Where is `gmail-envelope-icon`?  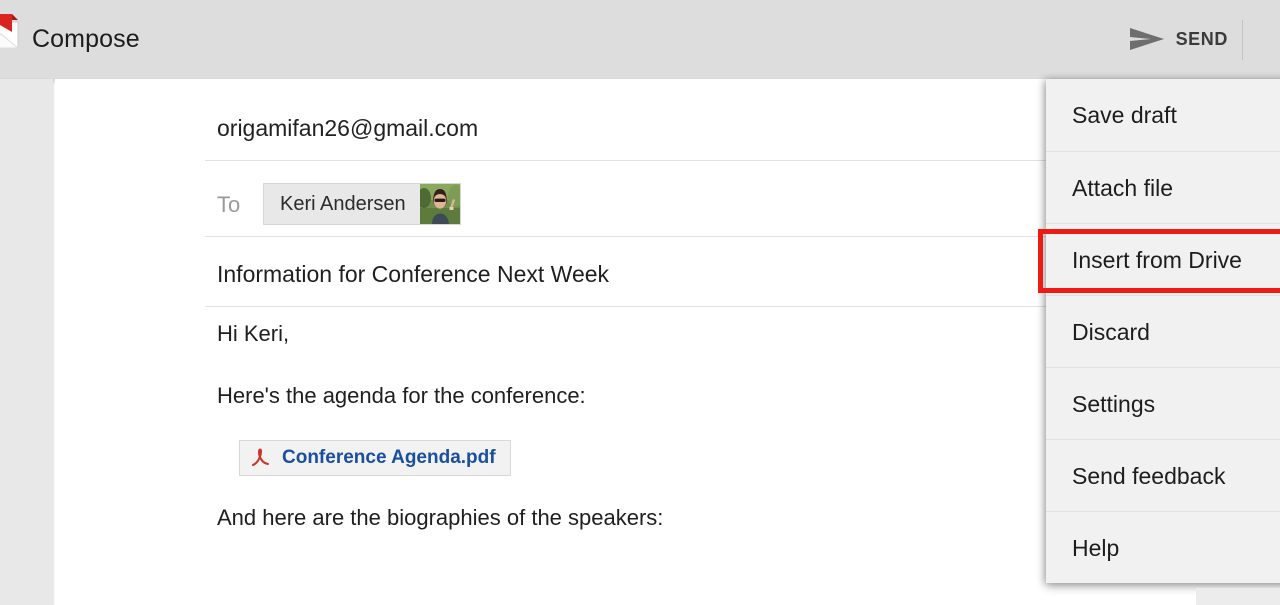 gmail-envelope-icon is located at coordinates (11, 32).